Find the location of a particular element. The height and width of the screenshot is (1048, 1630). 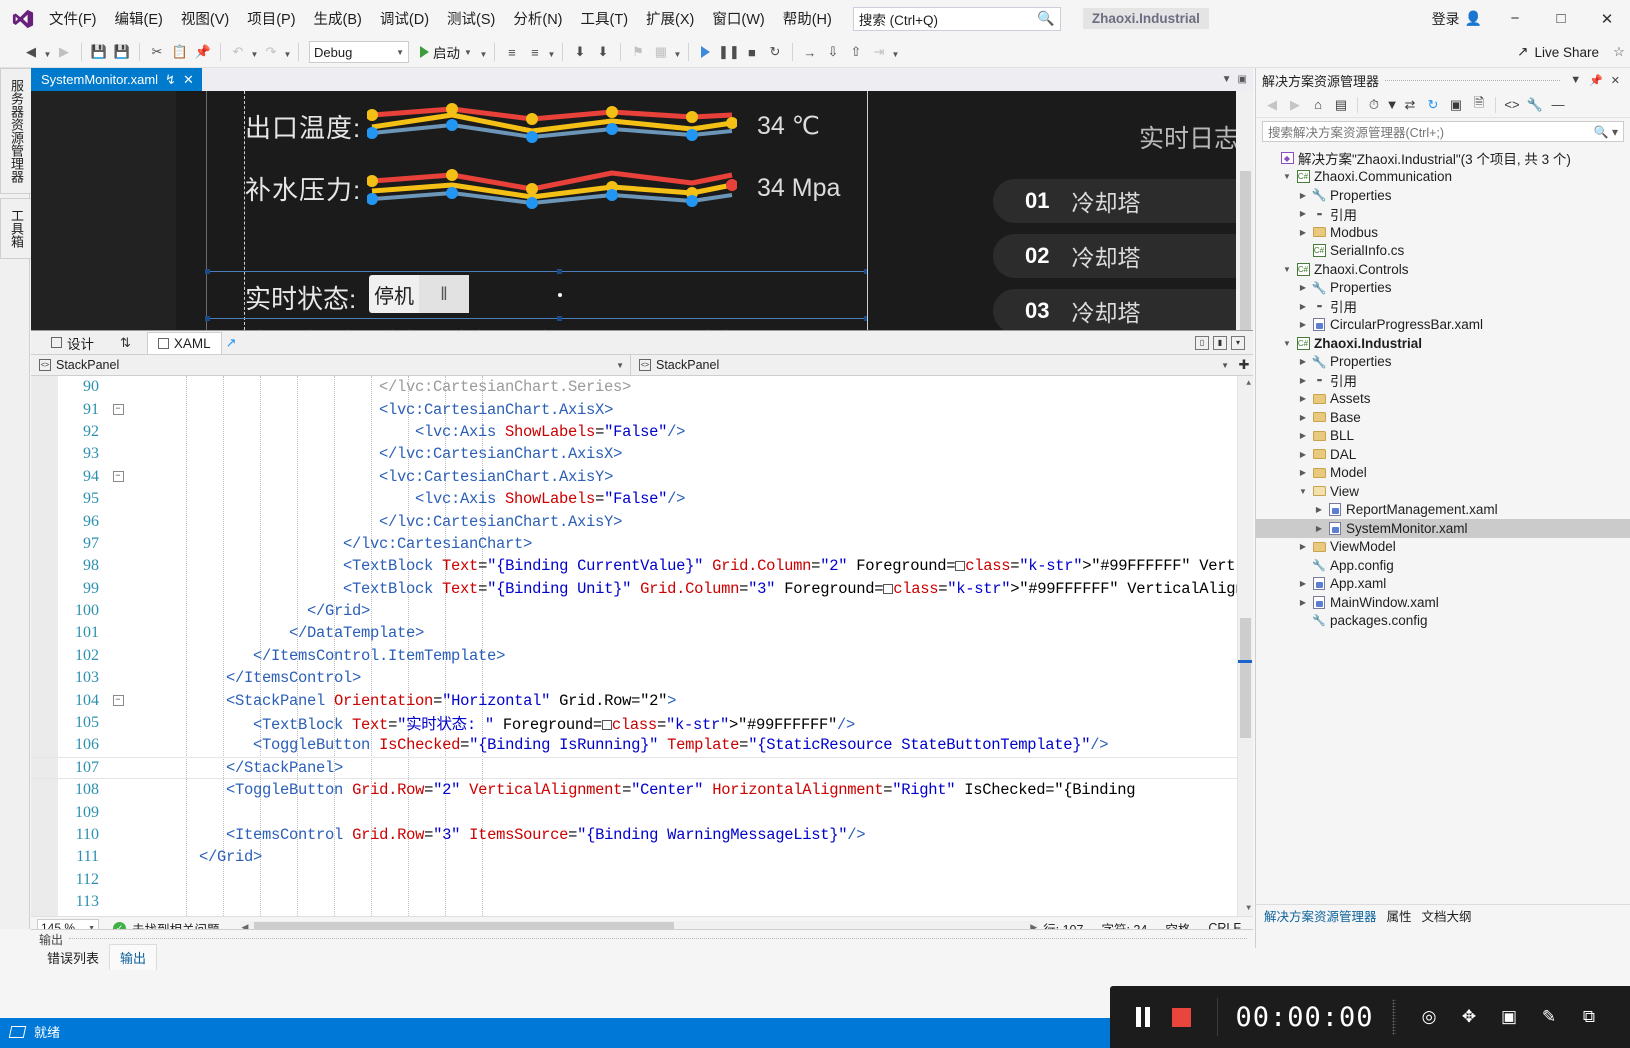

code-line: 94− <lvc:CartesianChart.AxisY> is located at coordinates (642, 477).